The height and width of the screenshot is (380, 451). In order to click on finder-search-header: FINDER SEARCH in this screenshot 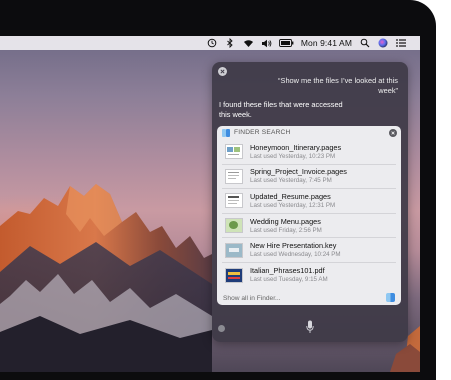, I will do `click(309, 132)`.